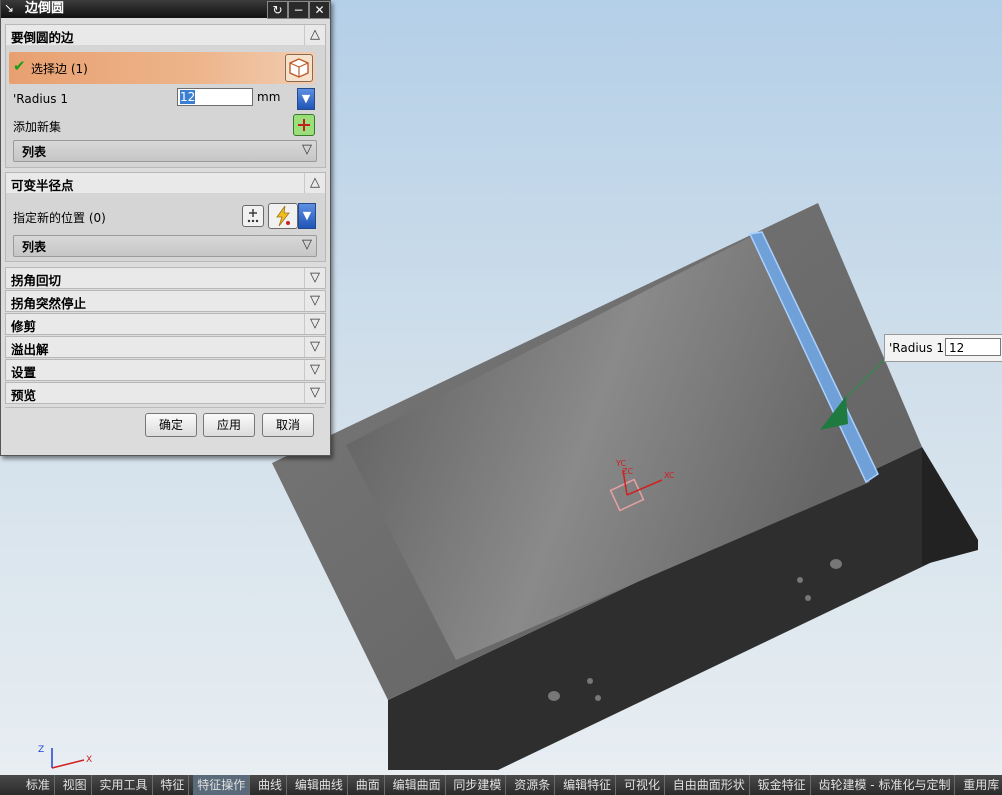 The height and width of the screenshot is (795, 1002). Describe the element at coordinates (9, 8) in the screenshot. I see `edge-blend-icon: ↘` at that location.